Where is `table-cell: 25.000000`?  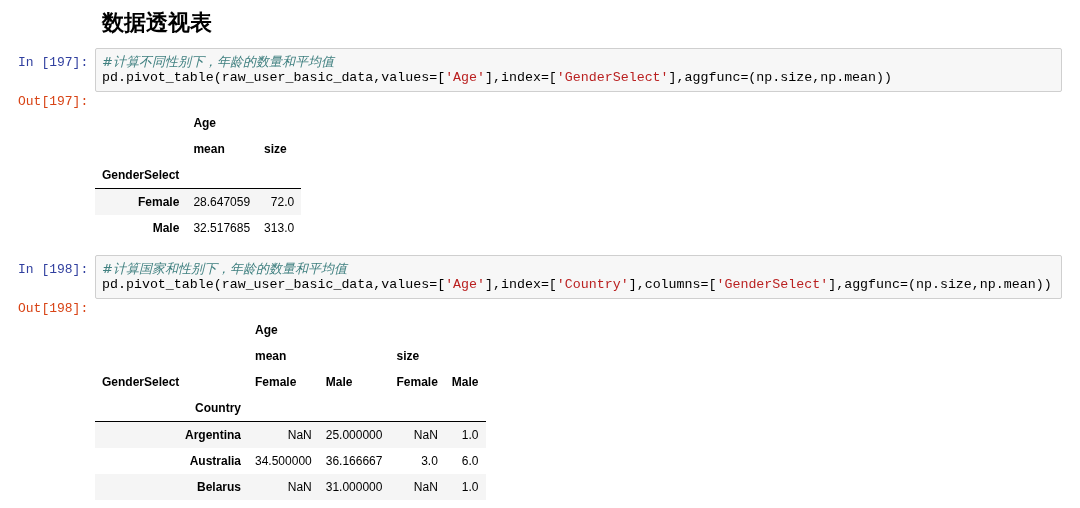
table-cell: 25.000000 is located at coordinates (354, 435).